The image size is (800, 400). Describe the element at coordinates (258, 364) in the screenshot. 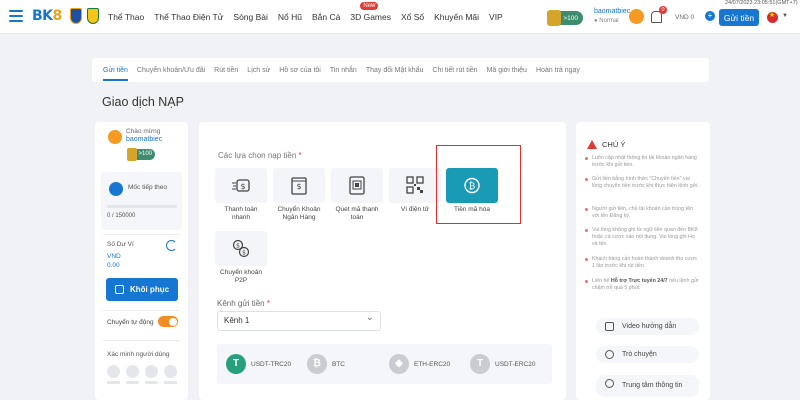

I see `coin-usdt-trc20: T USDT-TRC20` at that location.